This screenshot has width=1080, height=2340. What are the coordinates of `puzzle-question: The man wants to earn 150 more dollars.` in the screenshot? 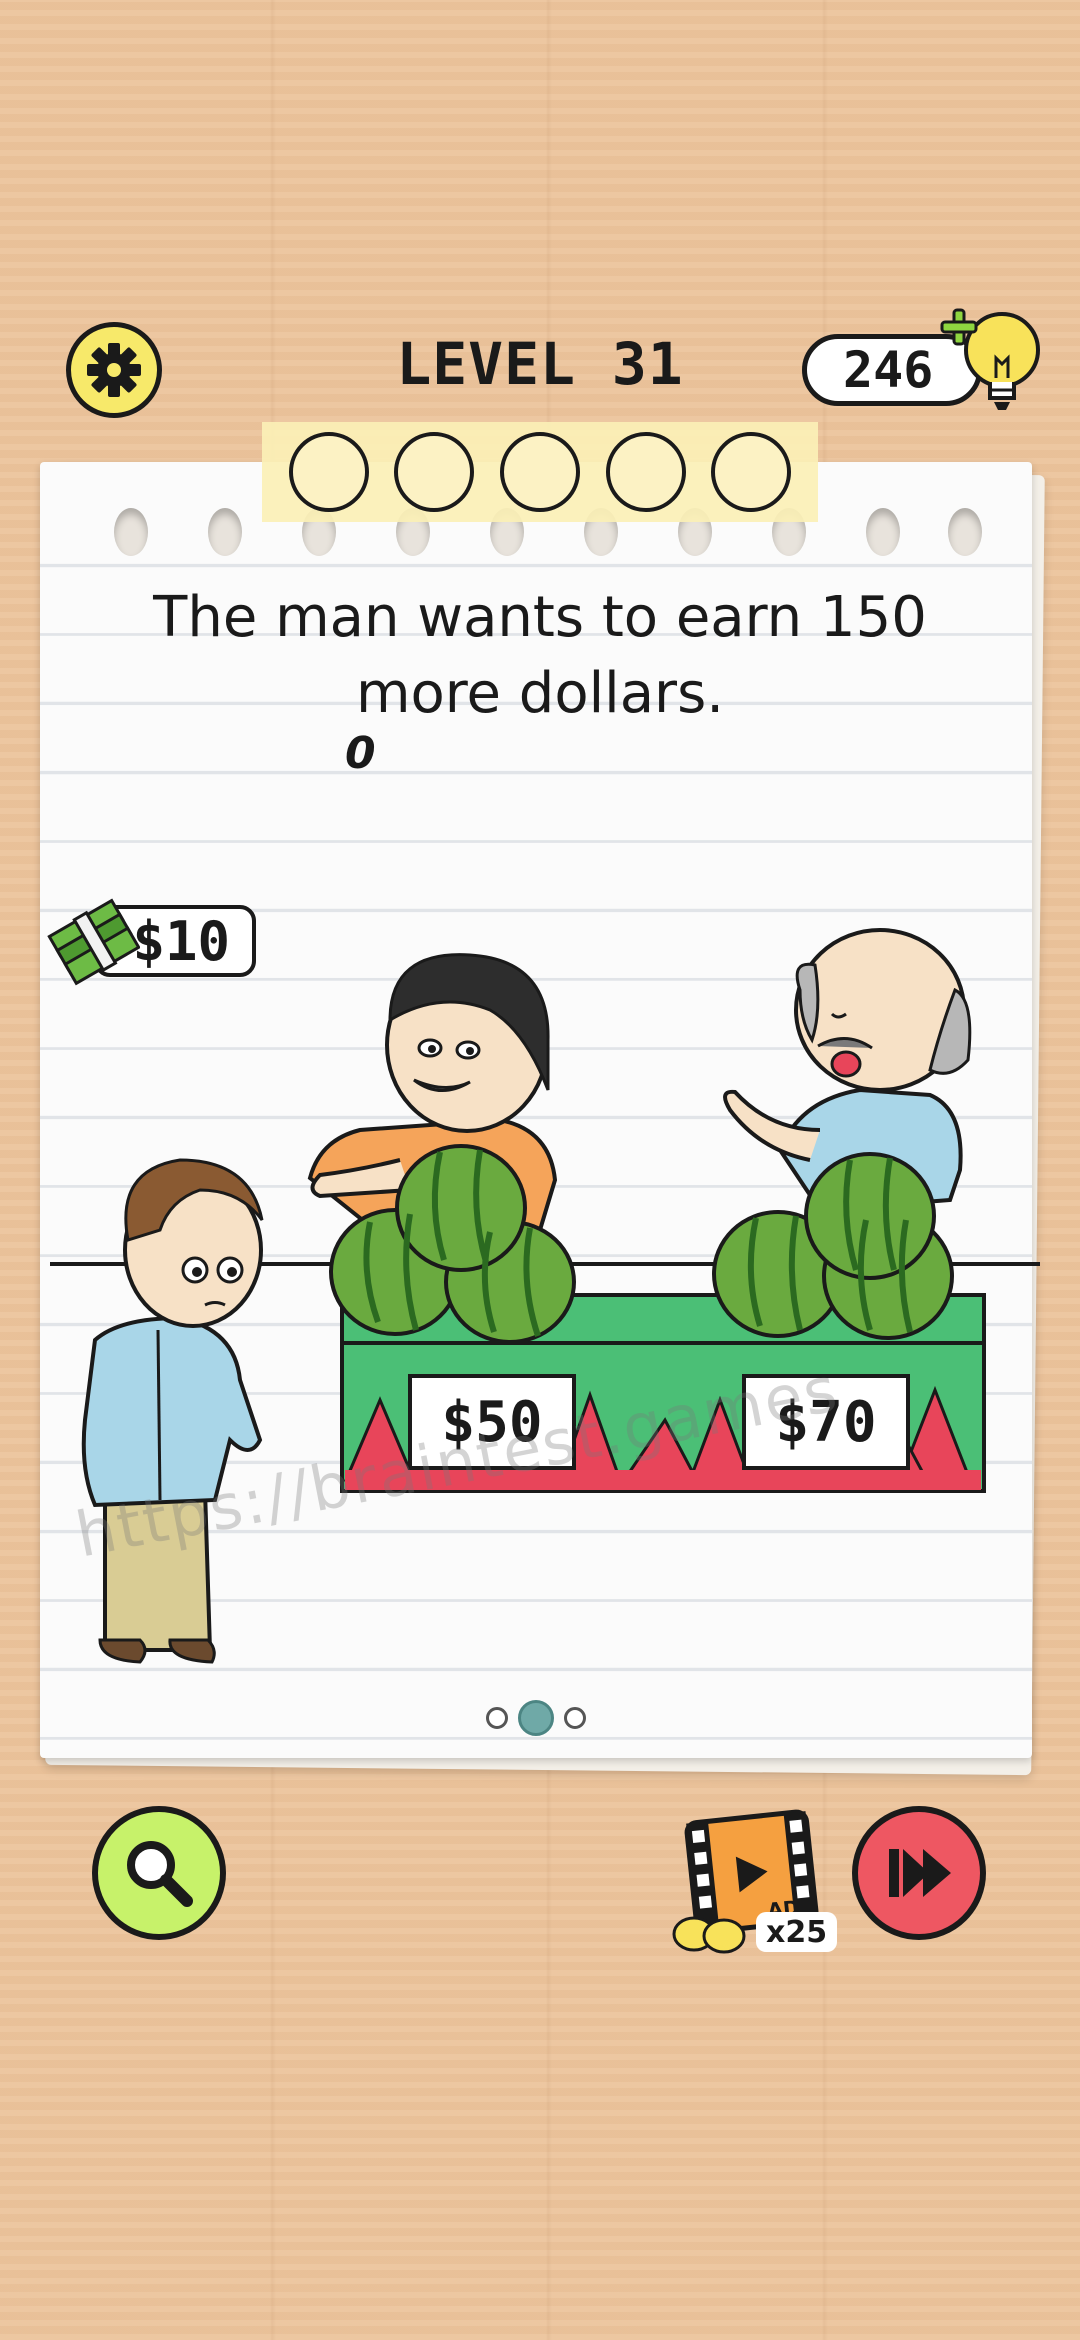 It's located at (540, 655).